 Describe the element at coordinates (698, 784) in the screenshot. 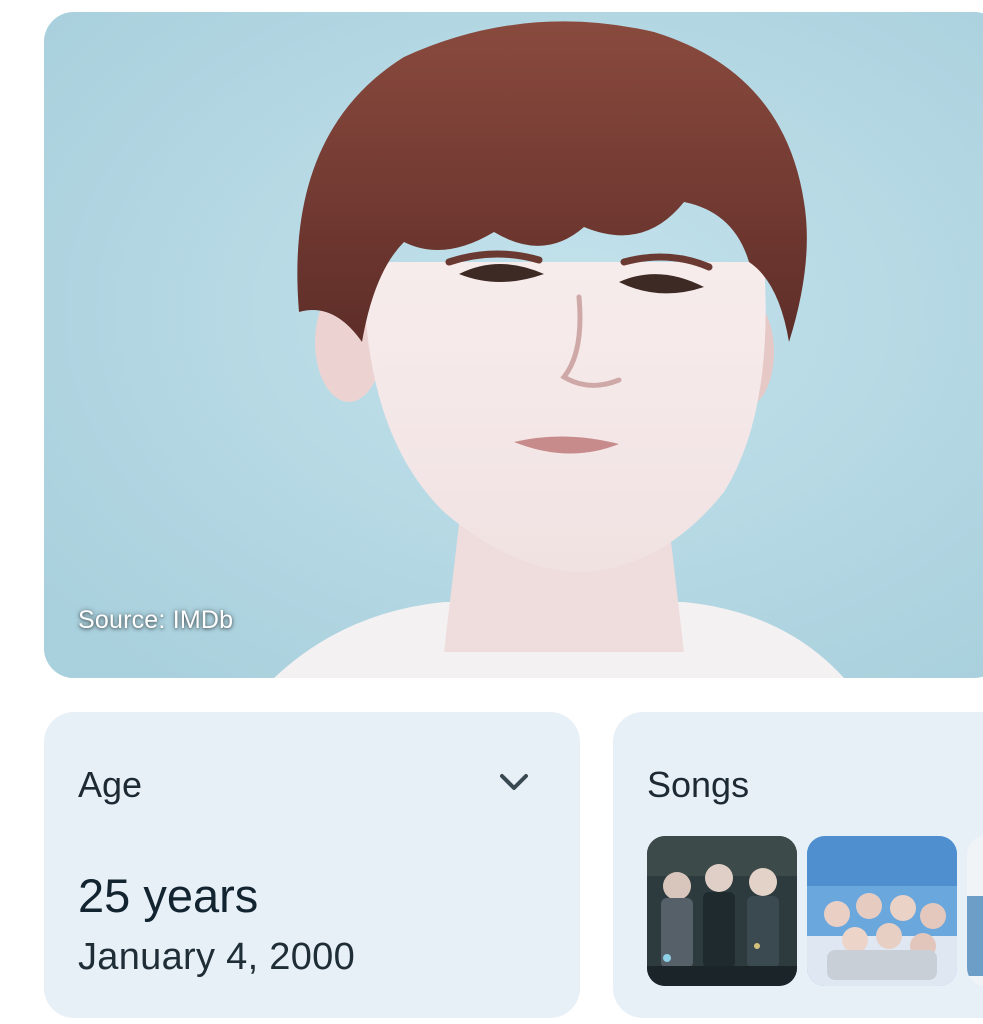

I see `songs-card-title: Songs` at that location.